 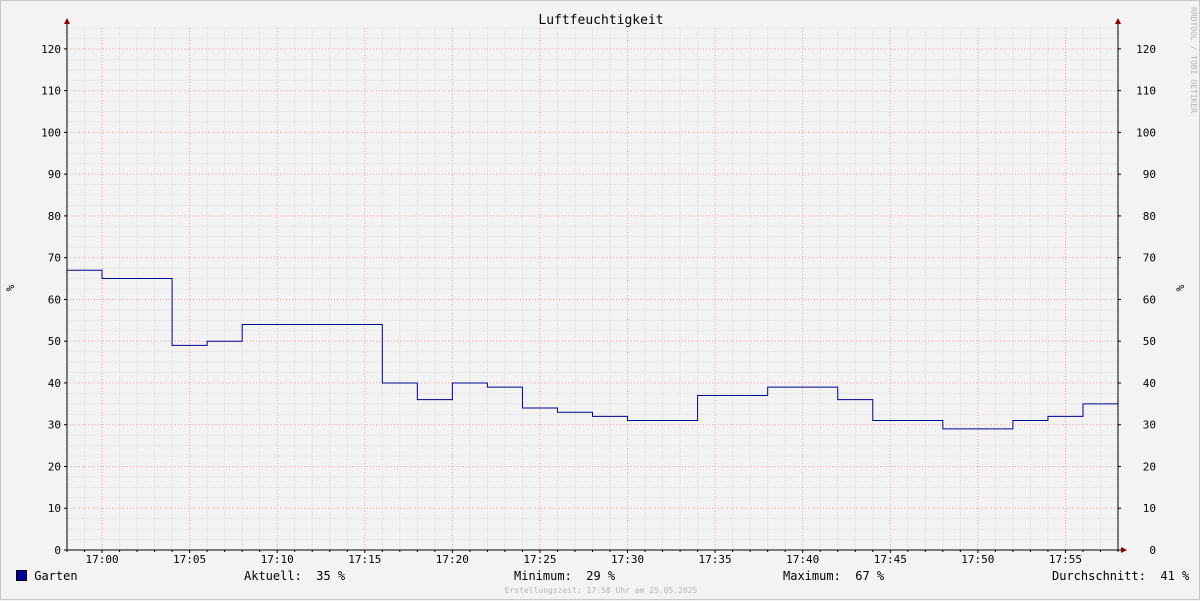 I want to click on x-tick-label: 17:15, so click(x=364, y=559).